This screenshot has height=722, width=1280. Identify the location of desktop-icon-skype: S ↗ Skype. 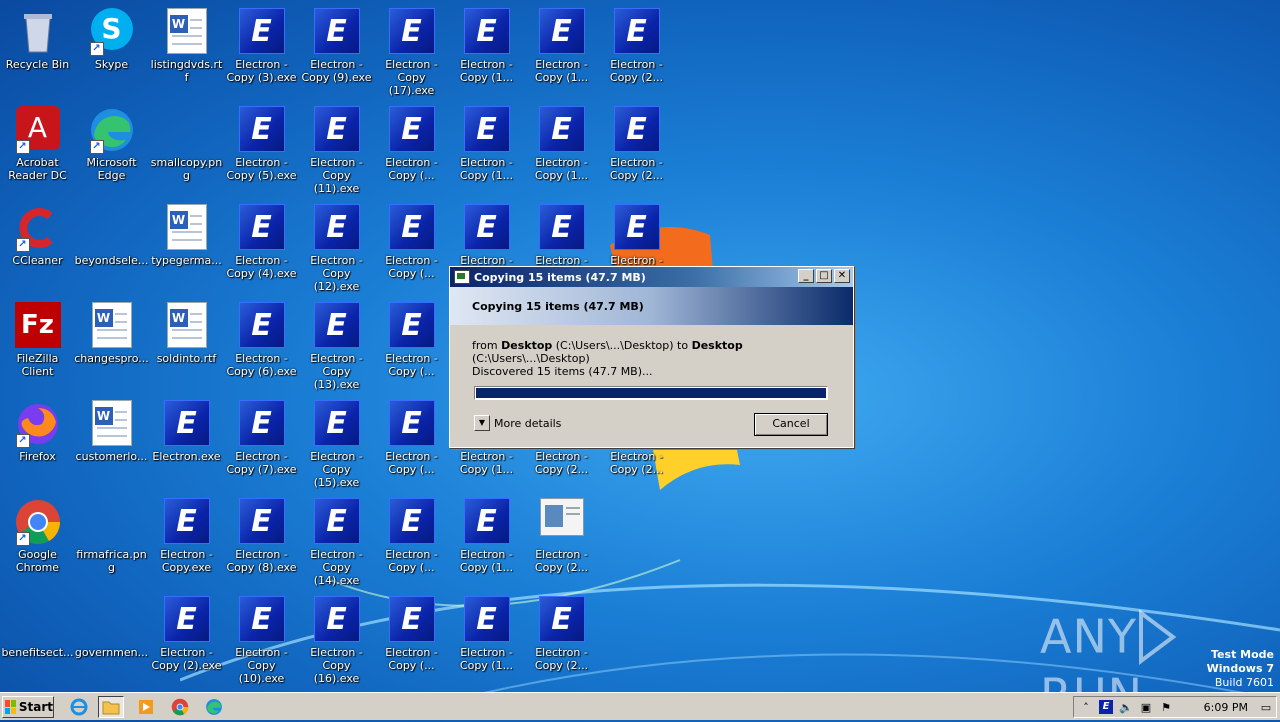
(111, 37).